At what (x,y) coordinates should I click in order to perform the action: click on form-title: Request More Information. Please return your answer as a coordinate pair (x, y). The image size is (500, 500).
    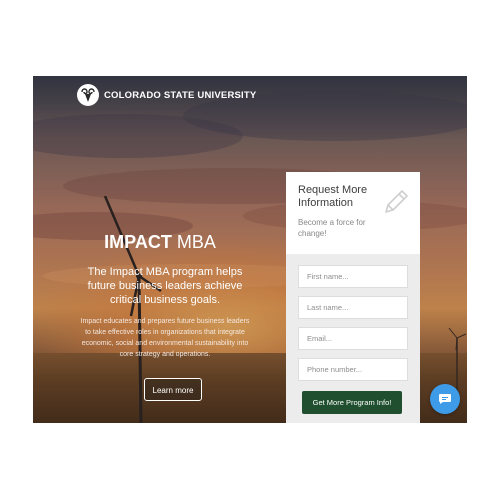
    Looking at the image, I should click on (333, 196).